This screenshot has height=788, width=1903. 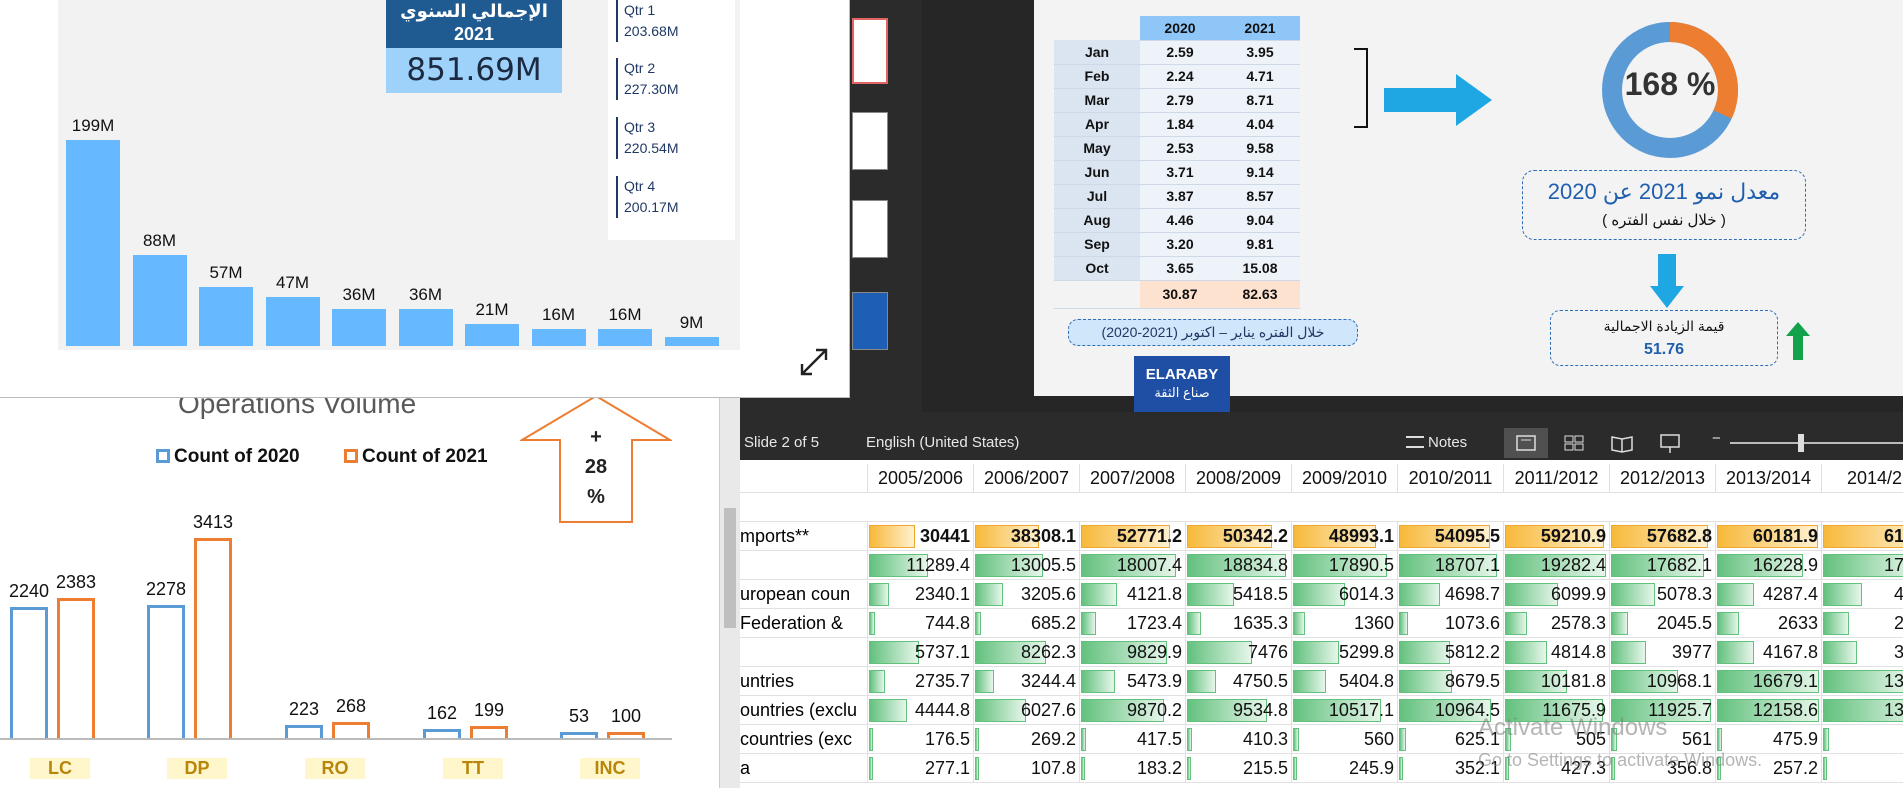 What do you see at coordinates (1451, 652) in the screenshot?
I see `data-cell: 5812.2` at bounding box center [1451, 652].